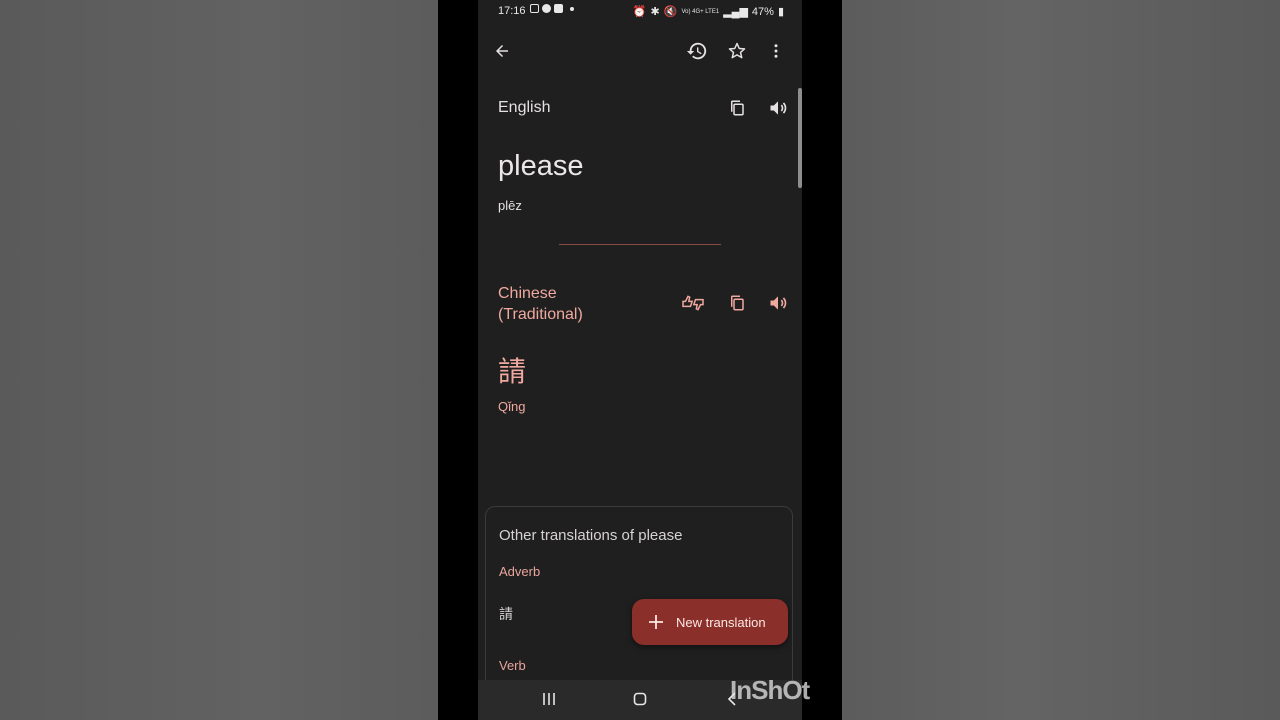 Image resolution: width=1280 pixels, height=720 pixels. What do you see at coordinates (780, 12) in the screenshot?
I see `battery-icon: ▮` at bounding box center [780, 12].